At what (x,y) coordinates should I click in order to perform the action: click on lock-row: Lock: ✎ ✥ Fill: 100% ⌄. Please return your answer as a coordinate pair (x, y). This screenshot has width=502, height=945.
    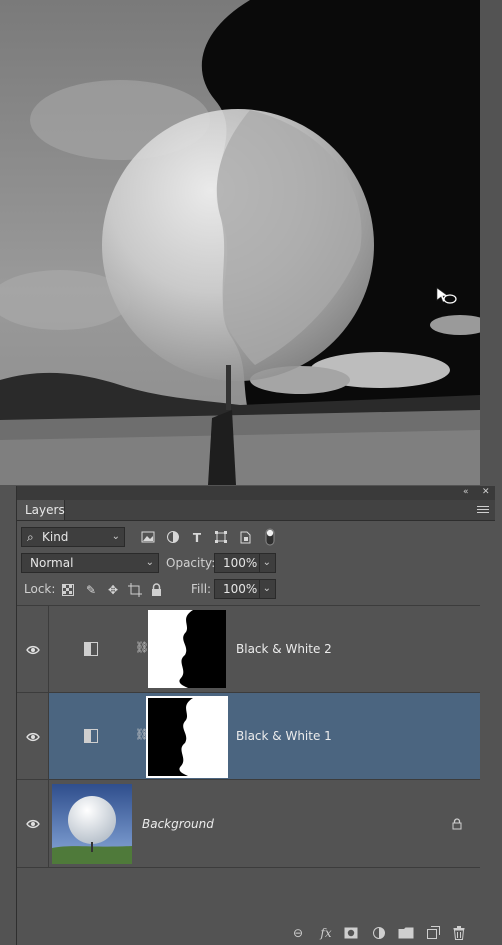
    Looking at the image, I should click on (256, 589).